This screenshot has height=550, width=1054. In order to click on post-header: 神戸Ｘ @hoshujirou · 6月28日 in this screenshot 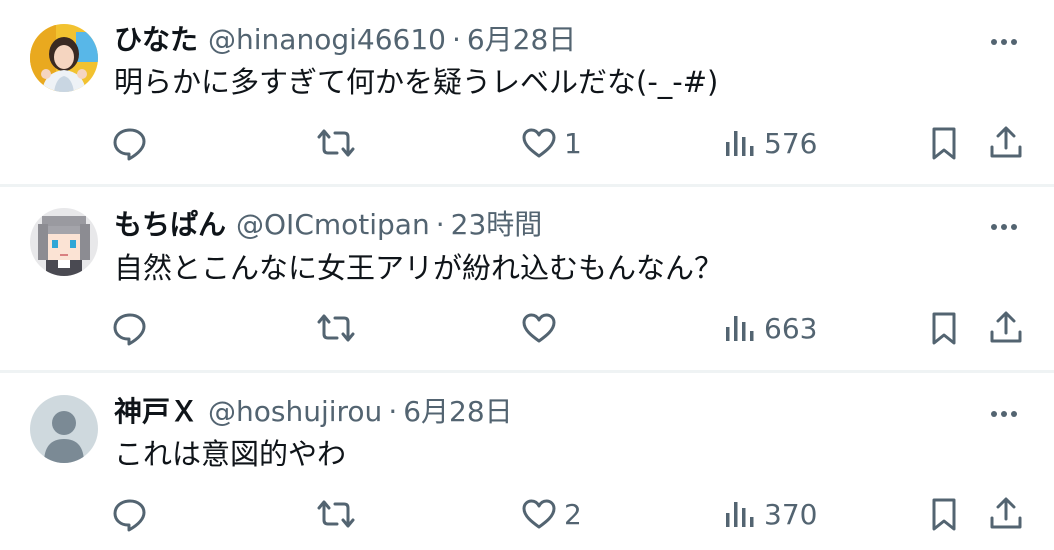, I will do `click(313, 412)`.